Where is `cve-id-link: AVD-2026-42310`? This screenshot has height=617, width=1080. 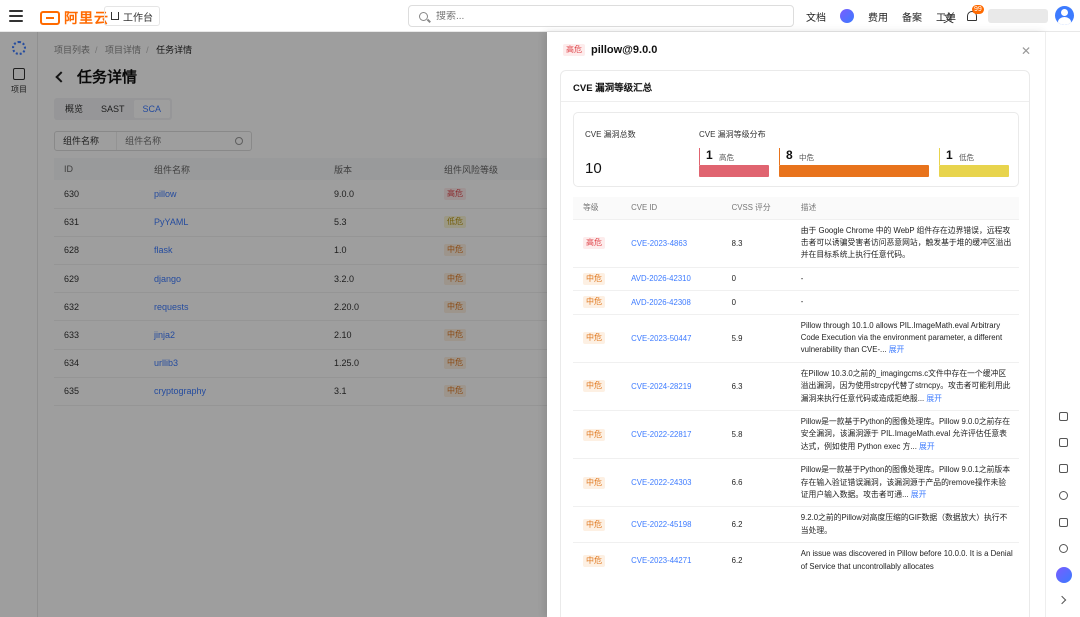
cve-id-link: AVD-2026-42310 is located at coordinates (671, 278).